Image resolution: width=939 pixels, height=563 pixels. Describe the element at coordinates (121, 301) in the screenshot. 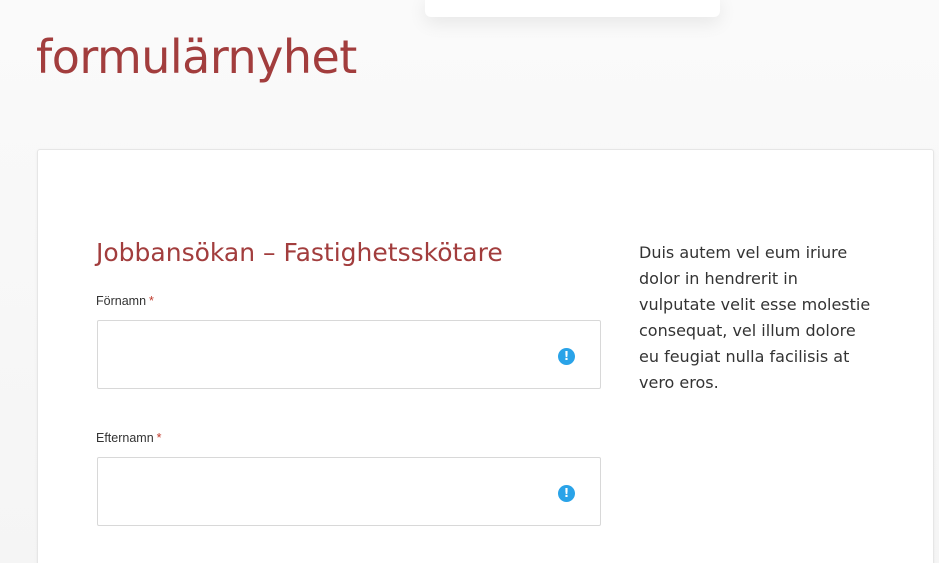

I see `first-name-label-text: Förnamn` at that location.